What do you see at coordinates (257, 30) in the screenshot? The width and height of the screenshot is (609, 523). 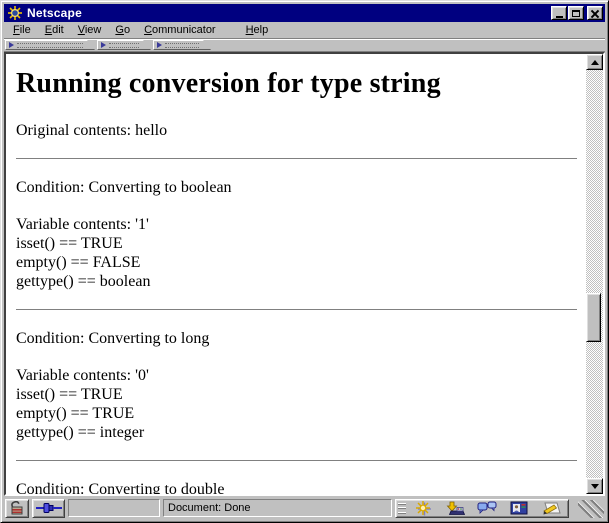 I see `menu-help: Help` at bounding box center [257, 30].